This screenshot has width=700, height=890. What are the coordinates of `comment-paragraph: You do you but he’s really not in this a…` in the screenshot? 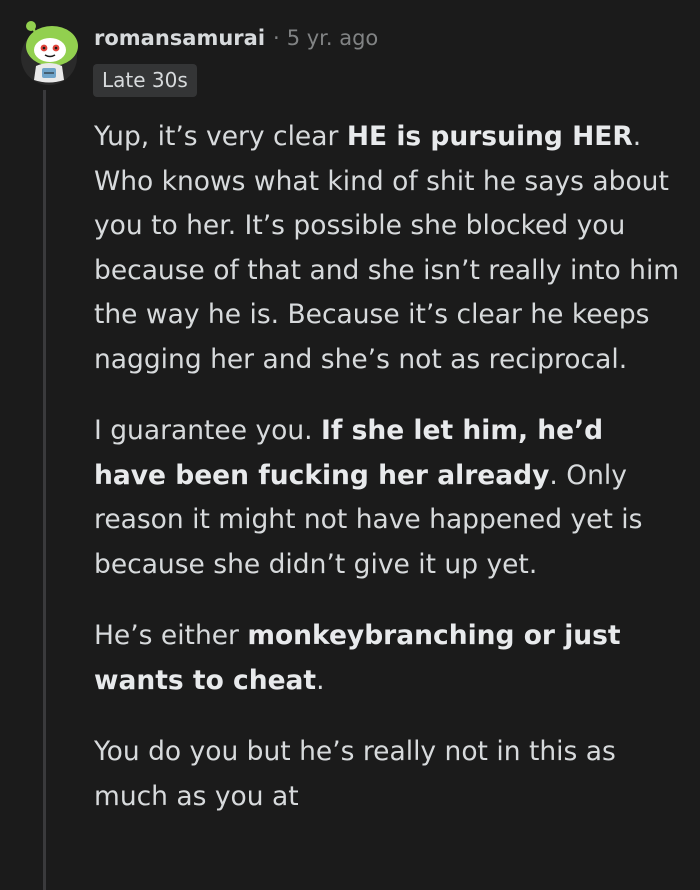 It's located at (389, 774).